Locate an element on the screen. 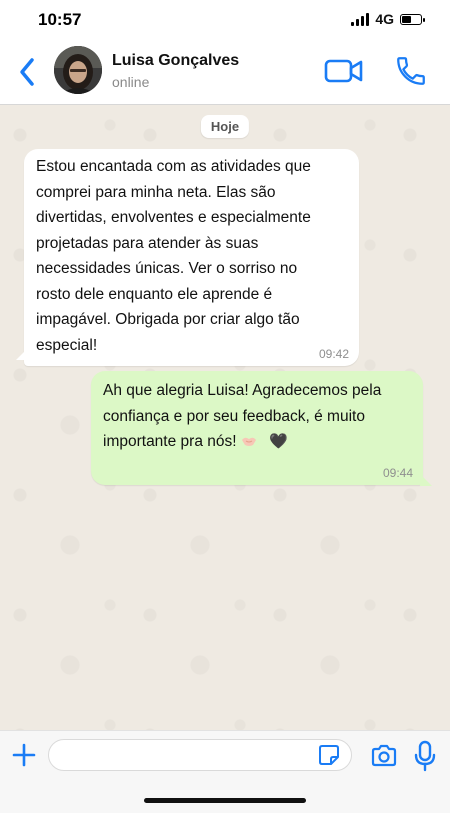 The image size is (450, 813). voice-call-button is located at coordinates (411, 71).